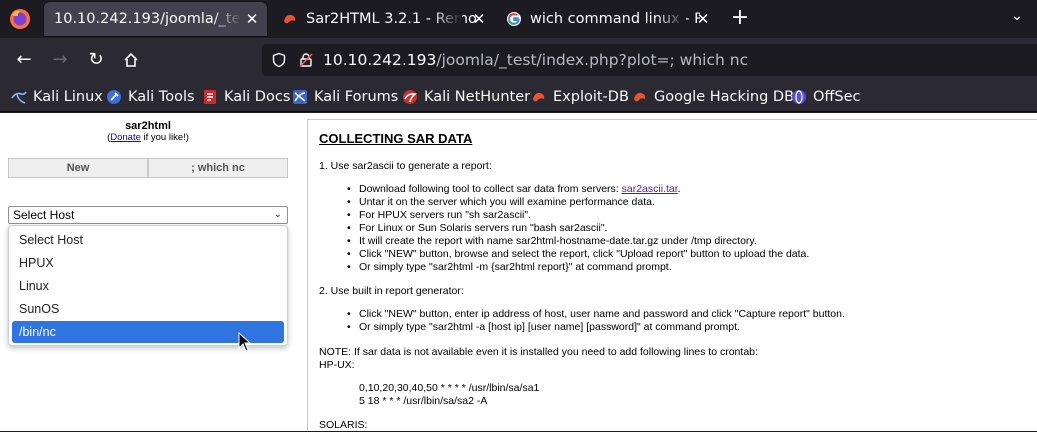 The image size is (1037, 432). I want to click on bookmark-kali-tools: Kali Tools, so click(150, 97).